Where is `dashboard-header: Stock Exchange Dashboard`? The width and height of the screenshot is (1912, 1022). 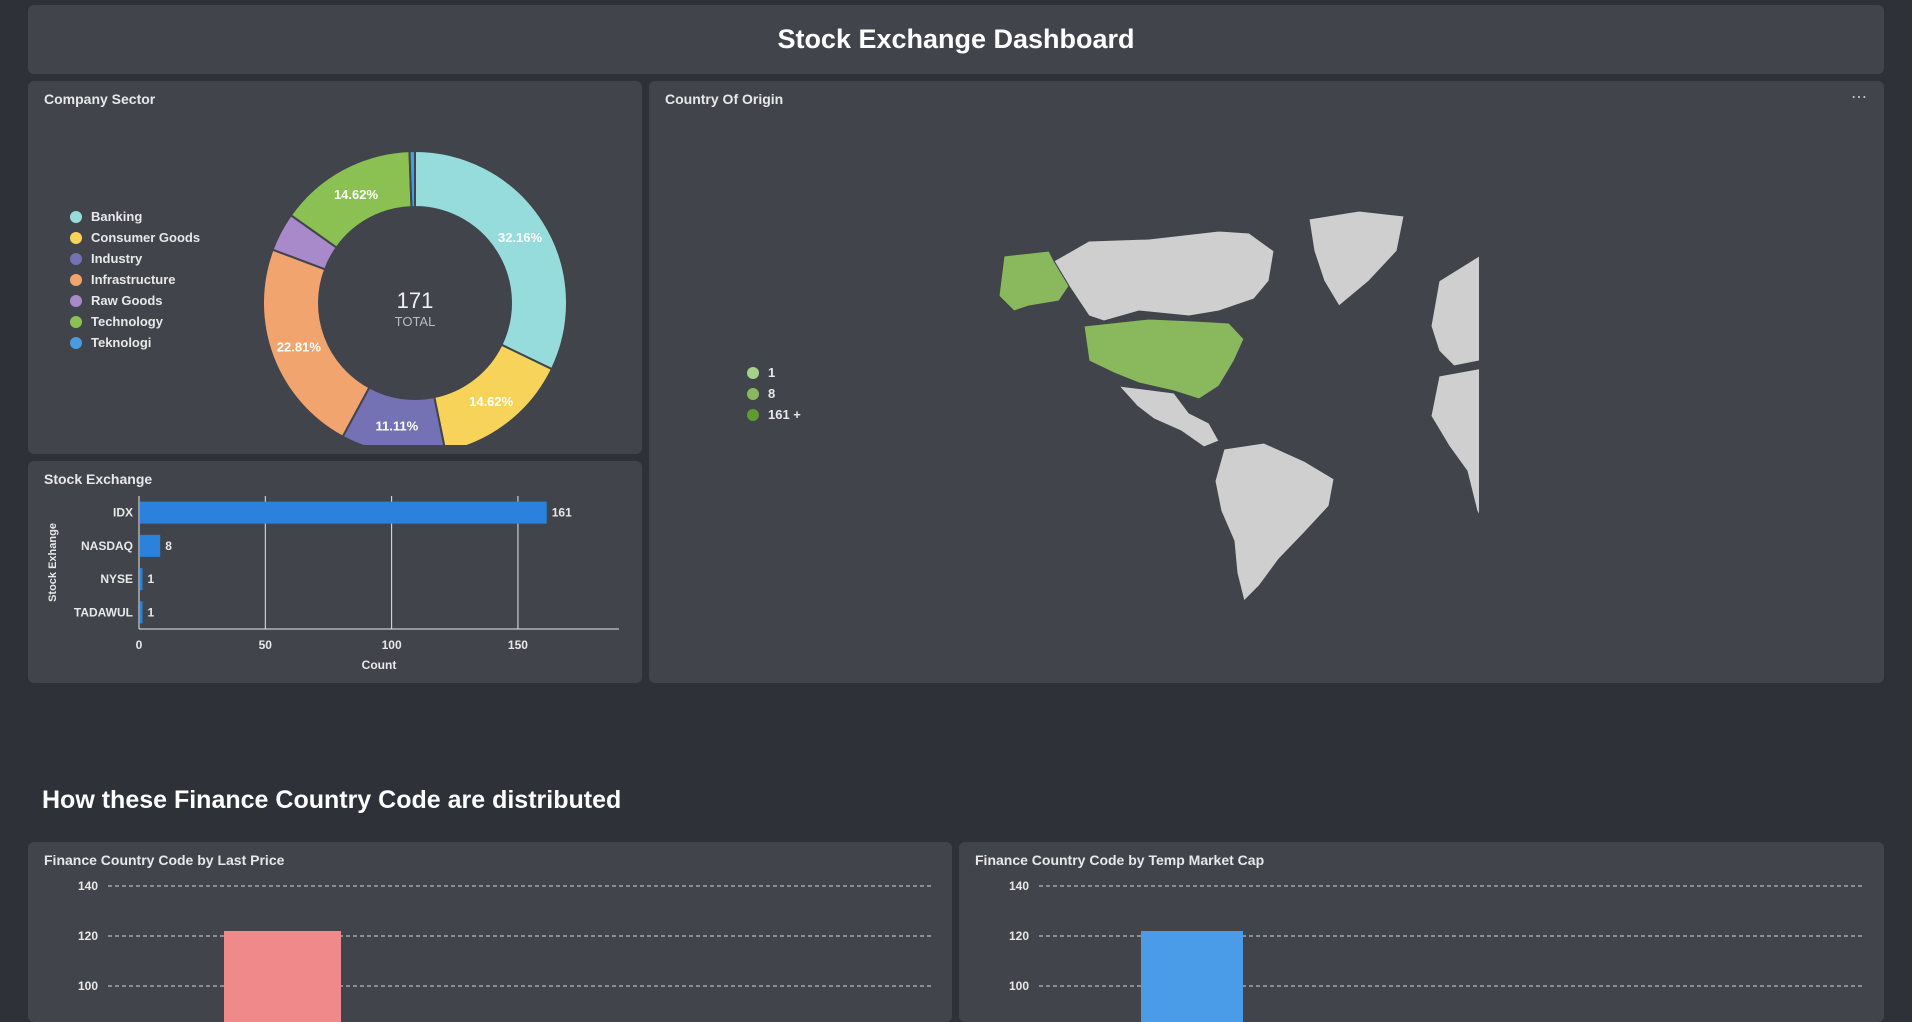
dashboard-header: Stock Exchange Dashboard is located at coordinates (956, 39).